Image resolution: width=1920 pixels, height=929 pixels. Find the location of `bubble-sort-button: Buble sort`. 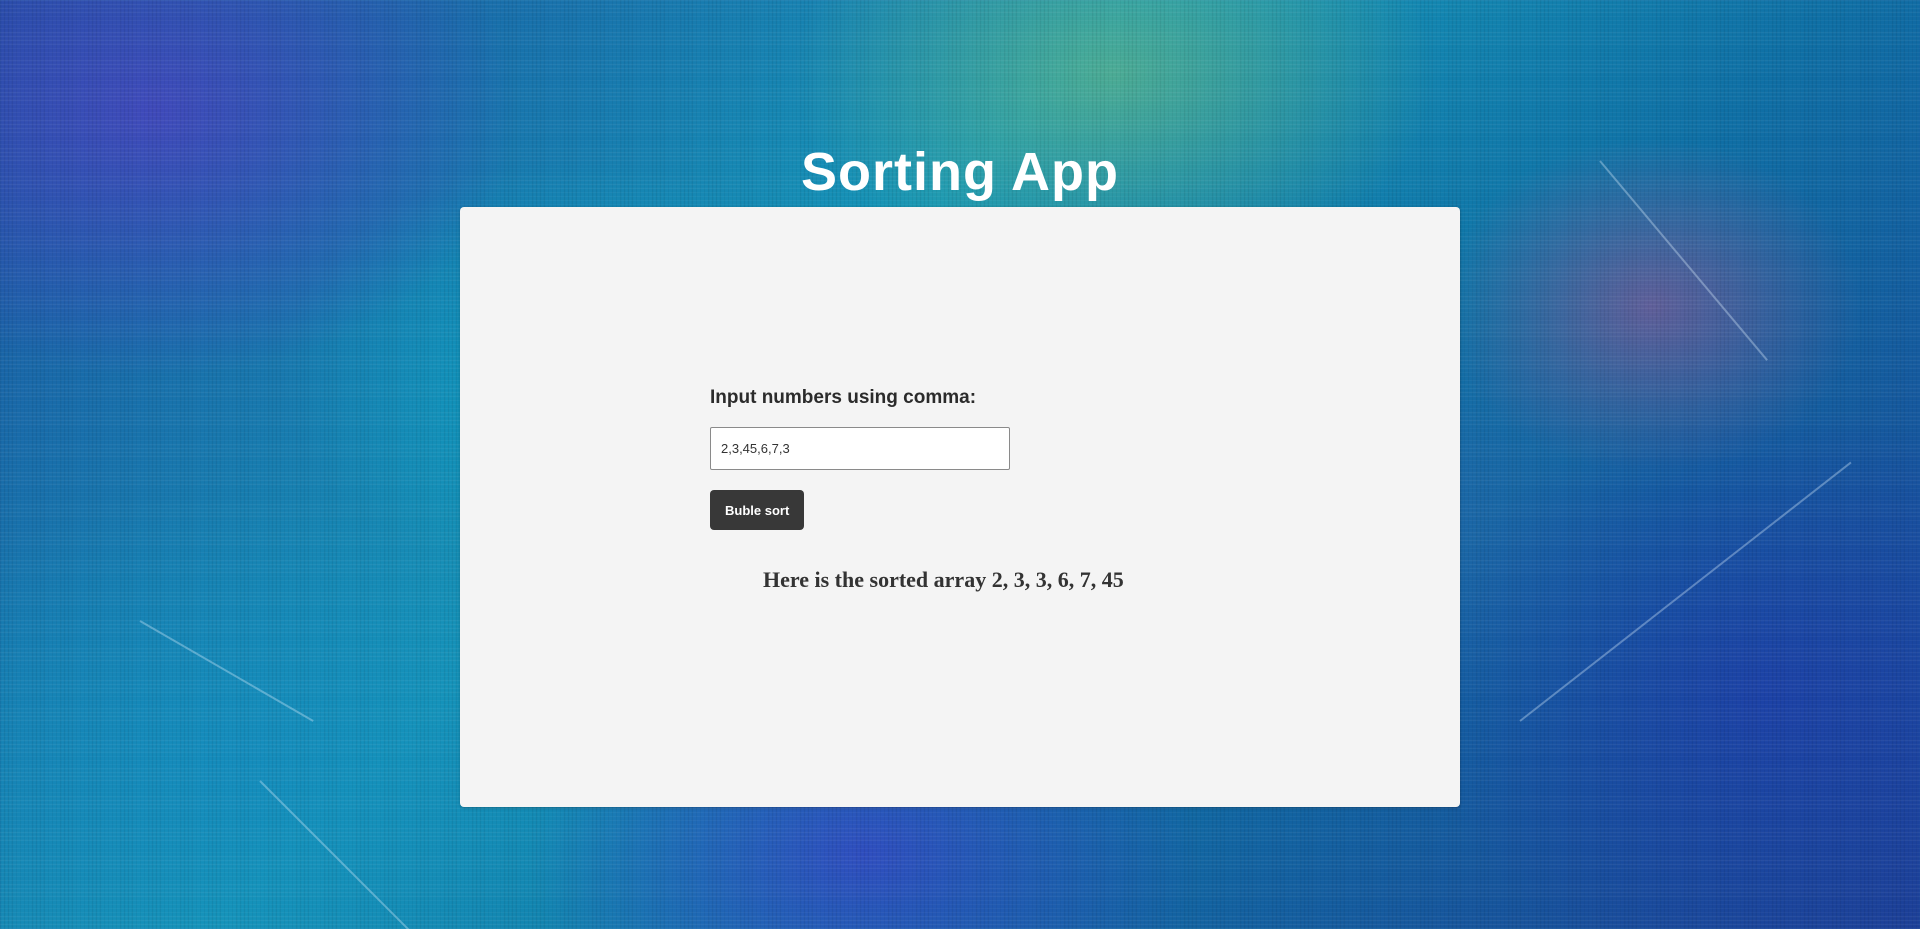

bubble-sort-button: Buble sort is located at coordinates (757, 510).